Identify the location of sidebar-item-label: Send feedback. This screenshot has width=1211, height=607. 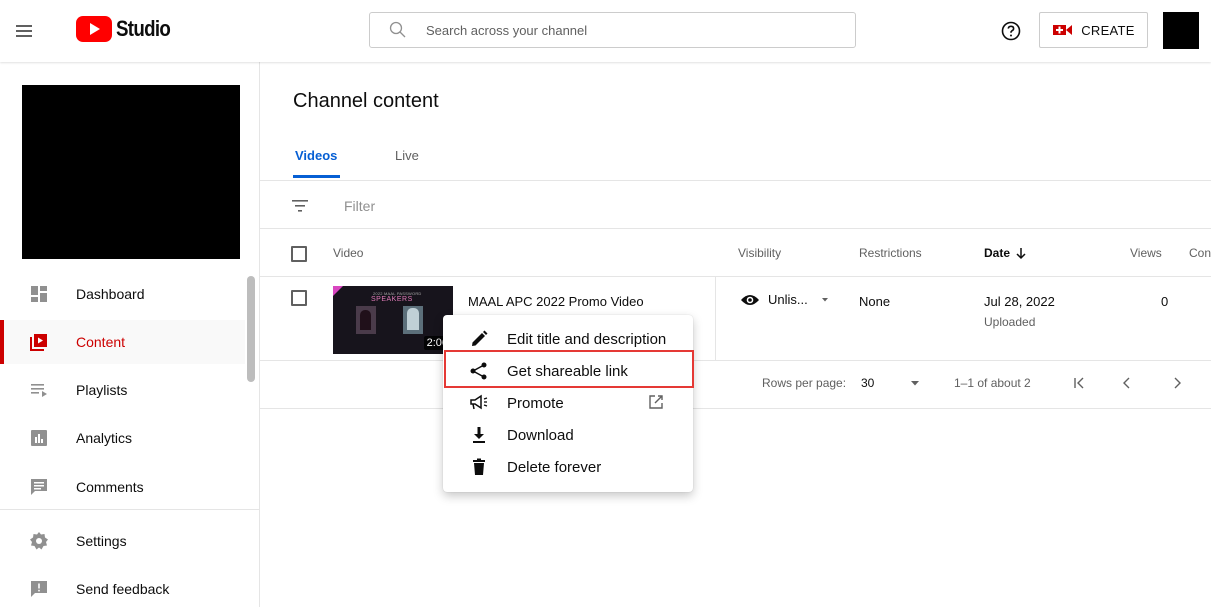
(123, 589).